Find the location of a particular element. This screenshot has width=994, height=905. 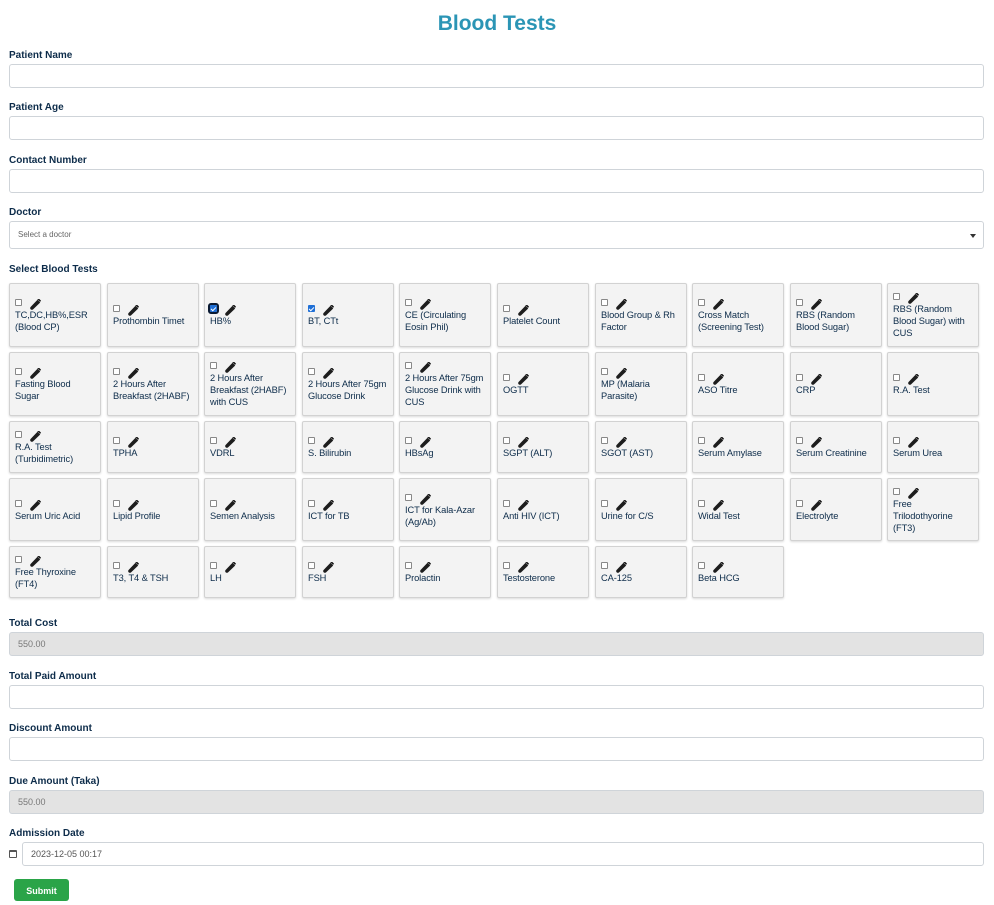

test-item: Serum Creatinine is located at coordinates (836, 447).